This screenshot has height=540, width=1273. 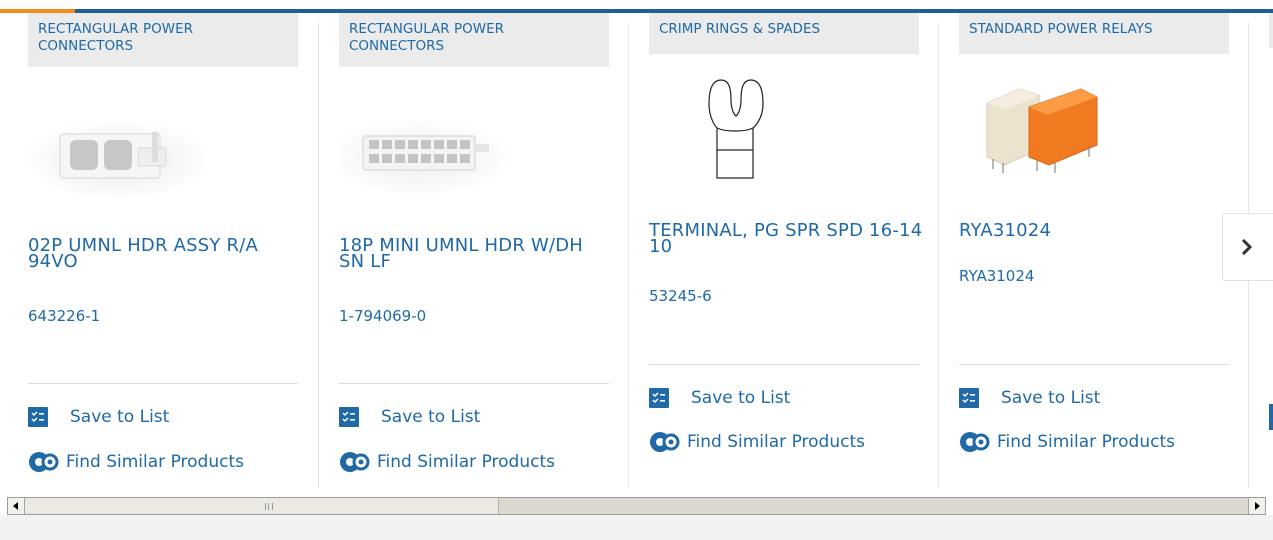 I want to click on grip-icon, so click(x=269, y=506).